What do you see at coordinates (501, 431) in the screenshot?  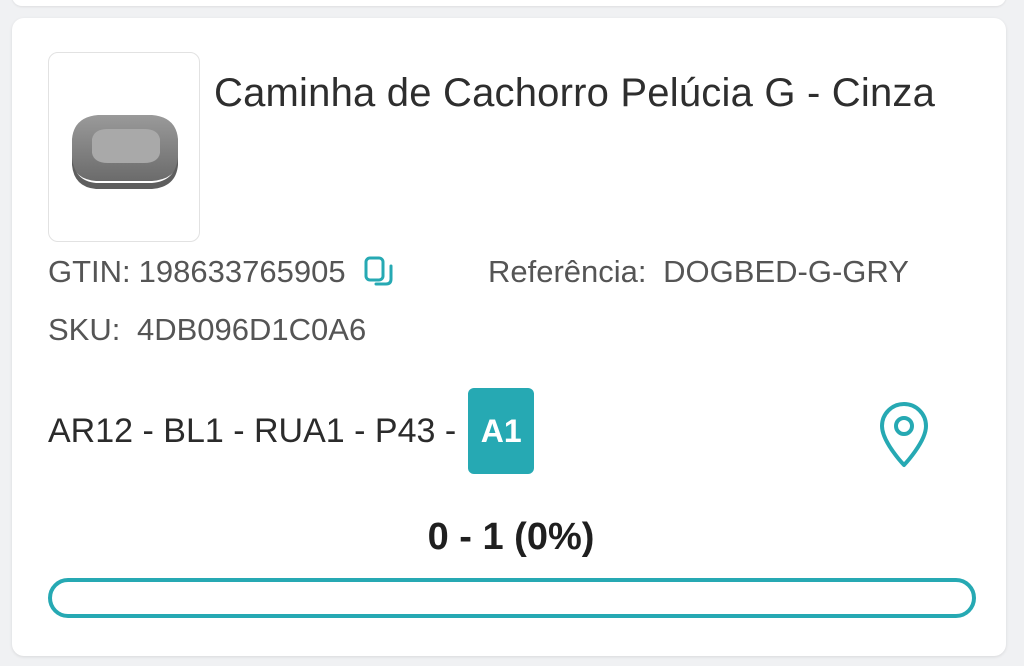 I see `location-slot-badge: A1` at bounding box center [501, 431].